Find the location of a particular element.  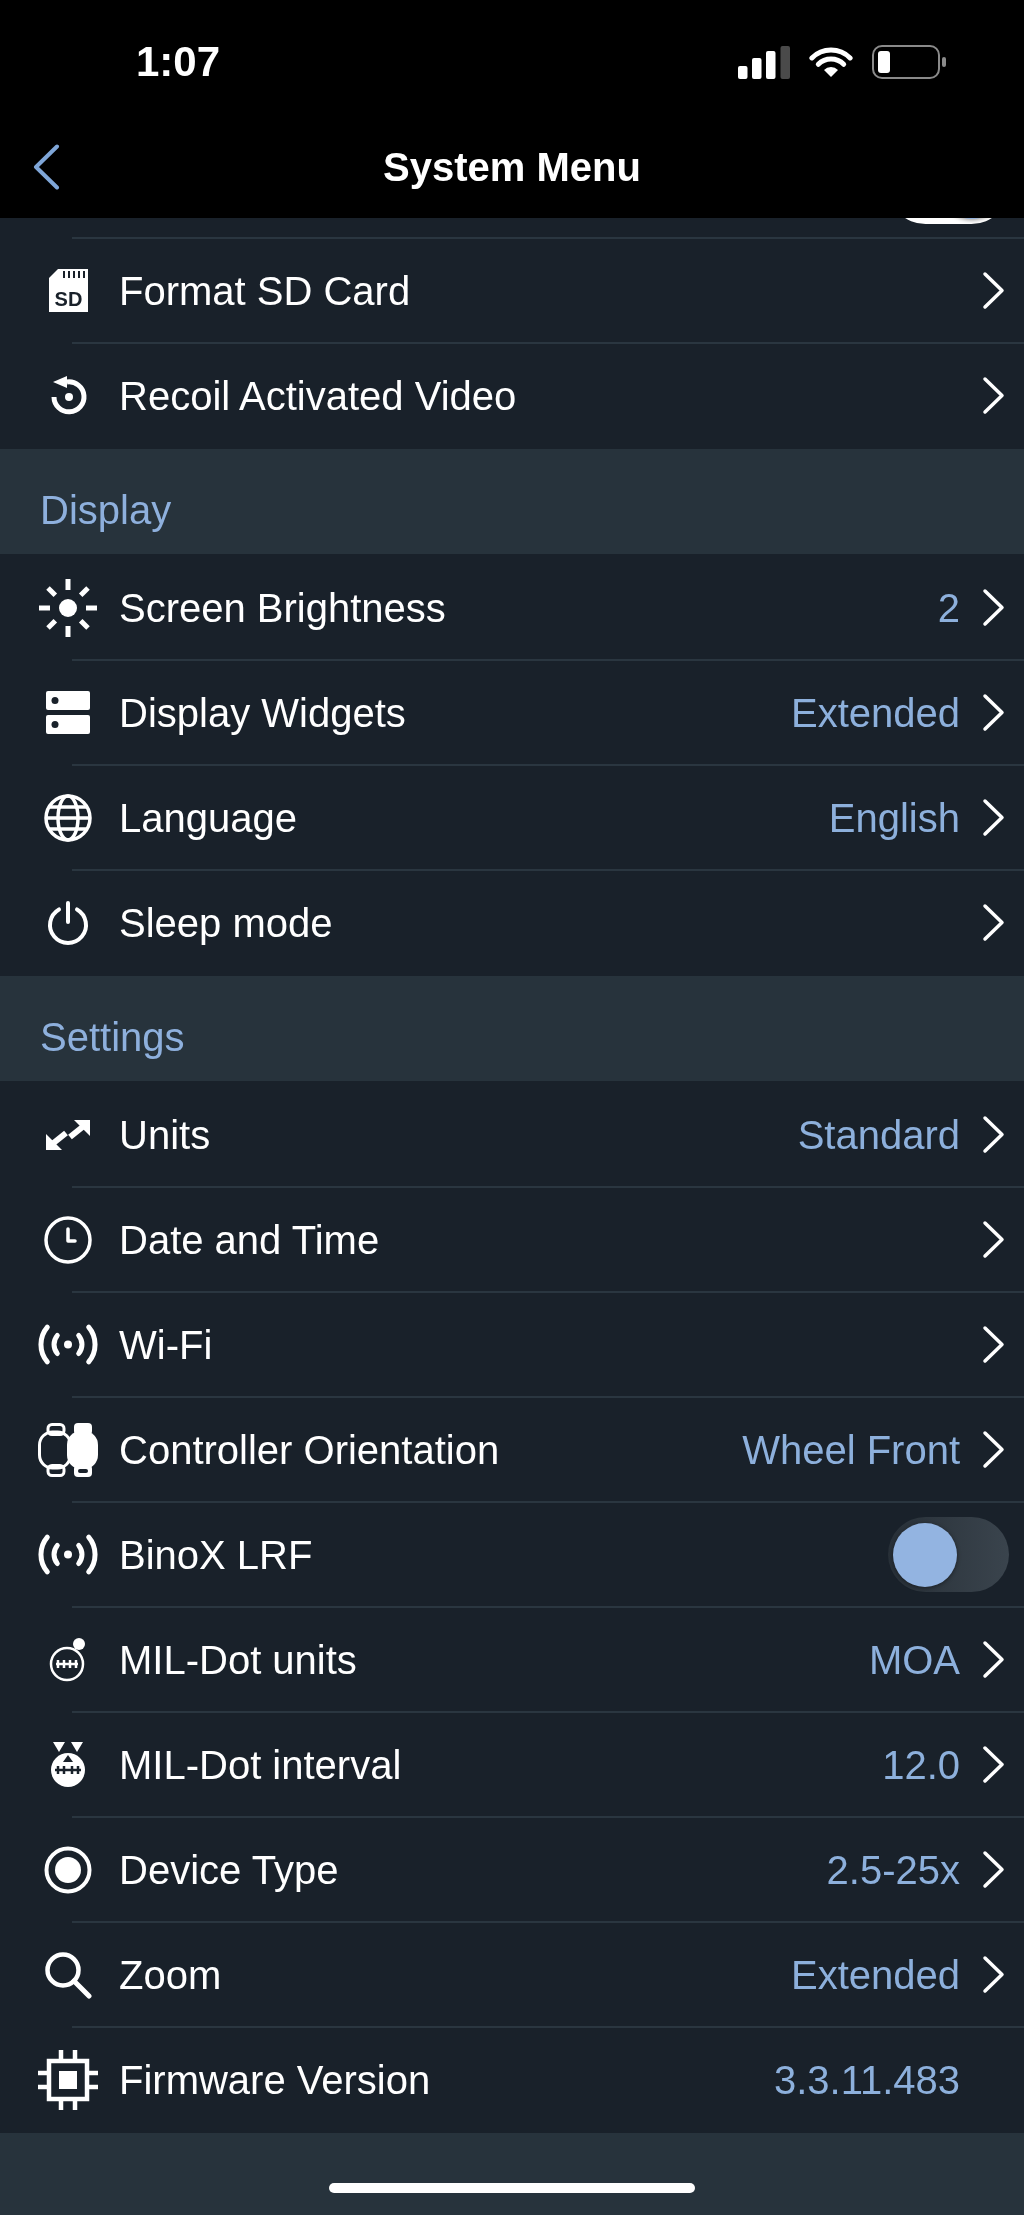

wifi-icon is located at coordinates (831, 62).